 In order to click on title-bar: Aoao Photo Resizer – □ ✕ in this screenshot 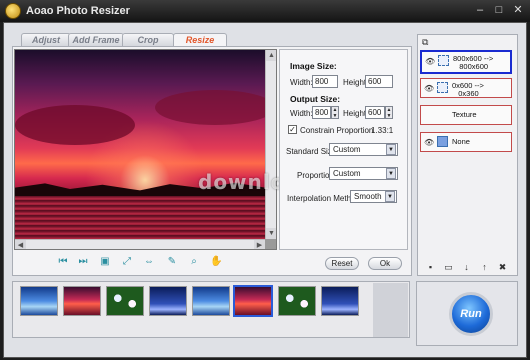, I will do `click(265, 11)`.